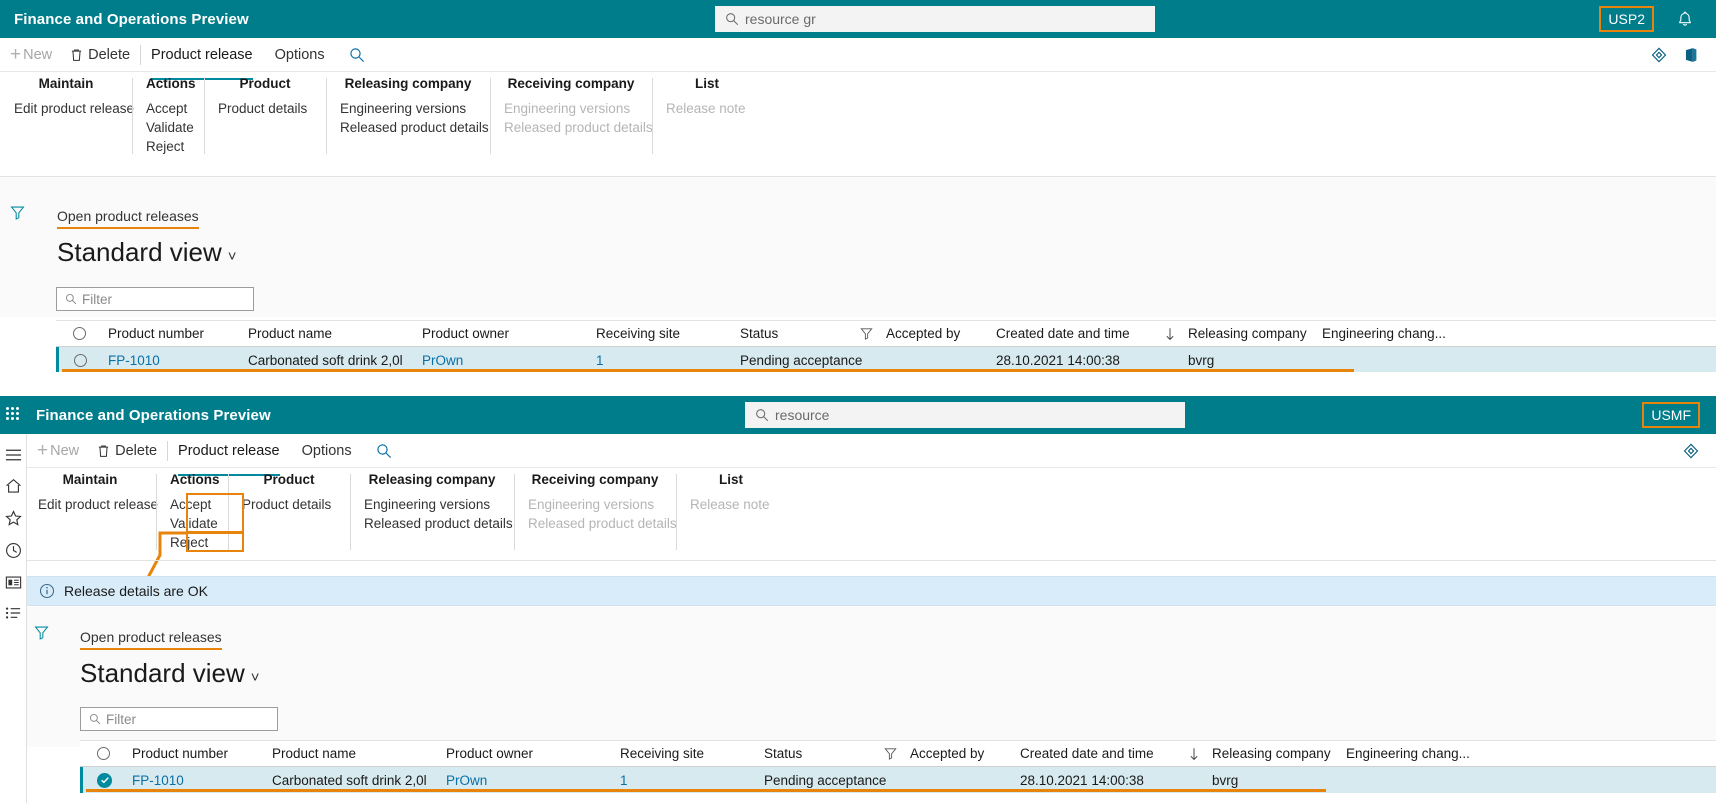 This screenshot has width=1716, height=803. I want to click on ribbon-group-maintain: Maintain Edit product release, so click(67, 117).